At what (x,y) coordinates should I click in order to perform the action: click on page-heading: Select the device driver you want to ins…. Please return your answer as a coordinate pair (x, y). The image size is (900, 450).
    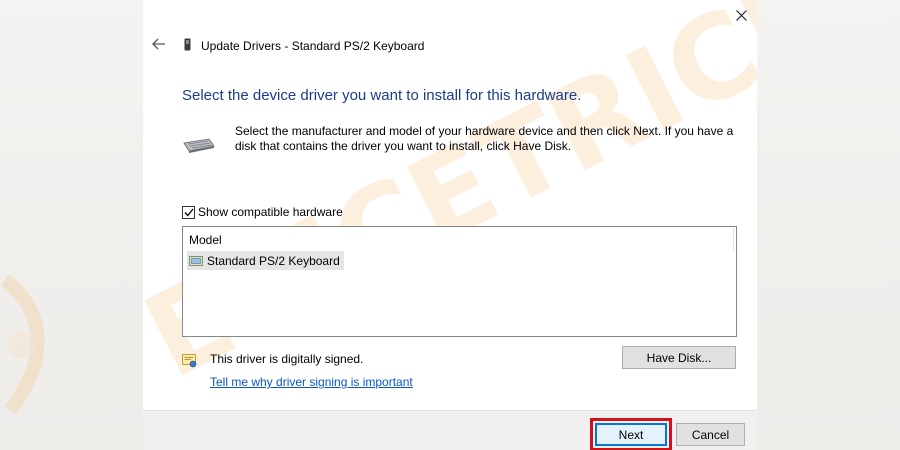
    Looking at the image, I should click on (382, 95).